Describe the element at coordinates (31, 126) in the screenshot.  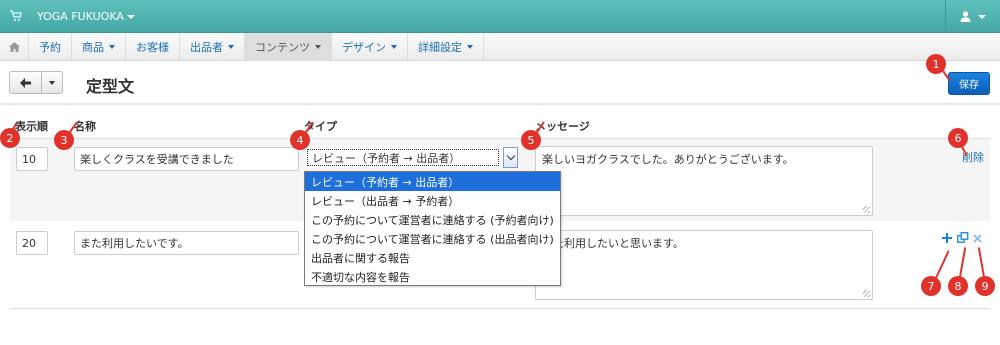
I see `column-header-order: 表示順` at that location.